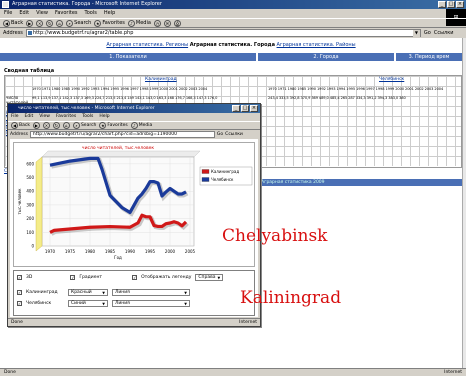 The height and width of the screenshot is (376, 466). I want to click on label-3d: 3D, so click(29, 277).